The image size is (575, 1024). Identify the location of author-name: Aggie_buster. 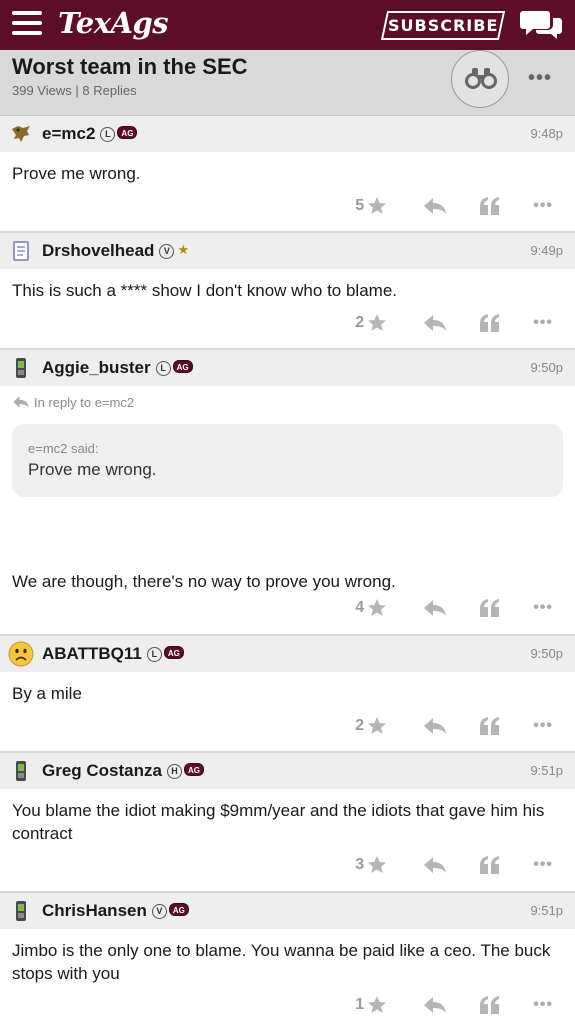
(96, 367).